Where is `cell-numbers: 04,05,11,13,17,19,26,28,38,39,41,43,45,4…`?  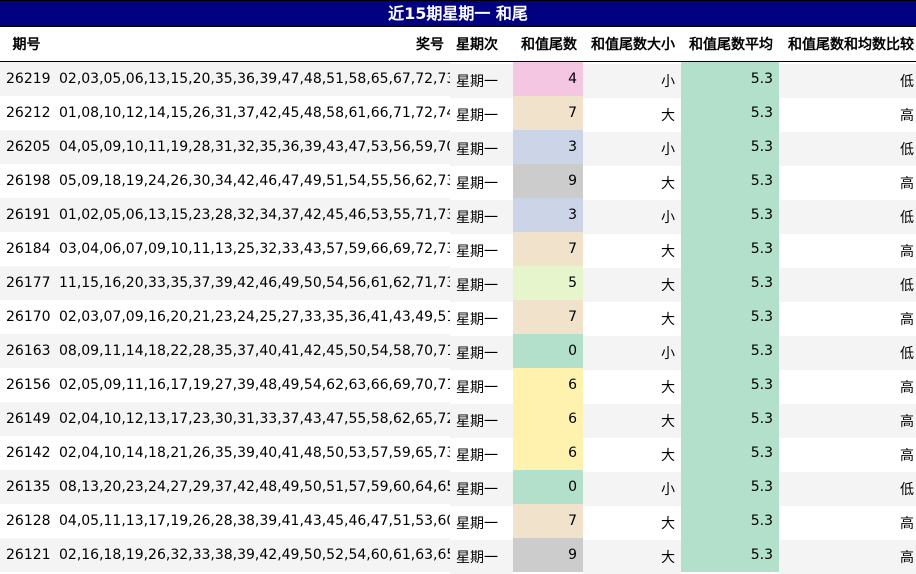
cell-numbers: 04,05,11,13,17,19,26,28,38,39,41,43,45,4… is located at coordinates (251, 521).